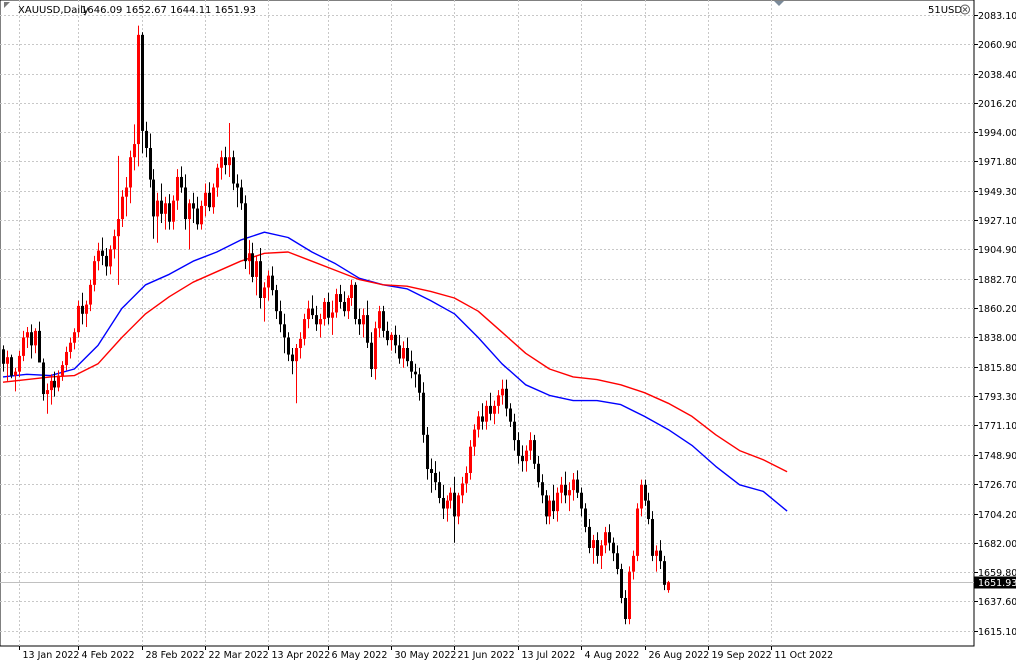 The height and width of the screenshot is (664, 1016). I want to click on time-tick-label: 22 Mar 2022, so click(239, 655).